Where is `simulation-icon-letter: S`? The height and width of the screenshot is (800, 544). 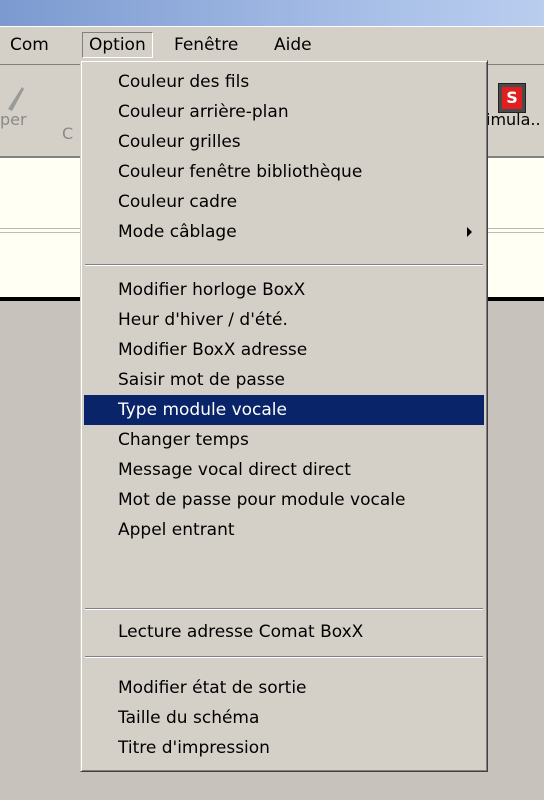 simulation-icon-letter: S is located at coordinates (512, 98).